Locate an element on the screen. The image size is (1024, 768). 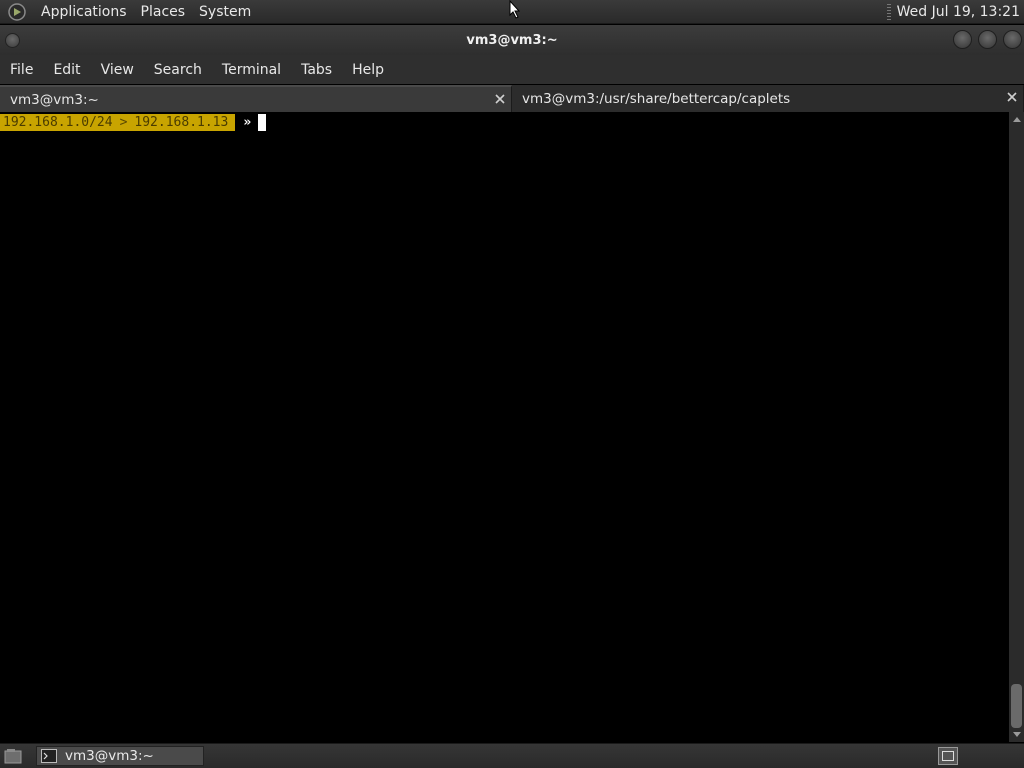
menubar: File Edit View Search Terminal Tabs Help is located at coordinates (512, 69).